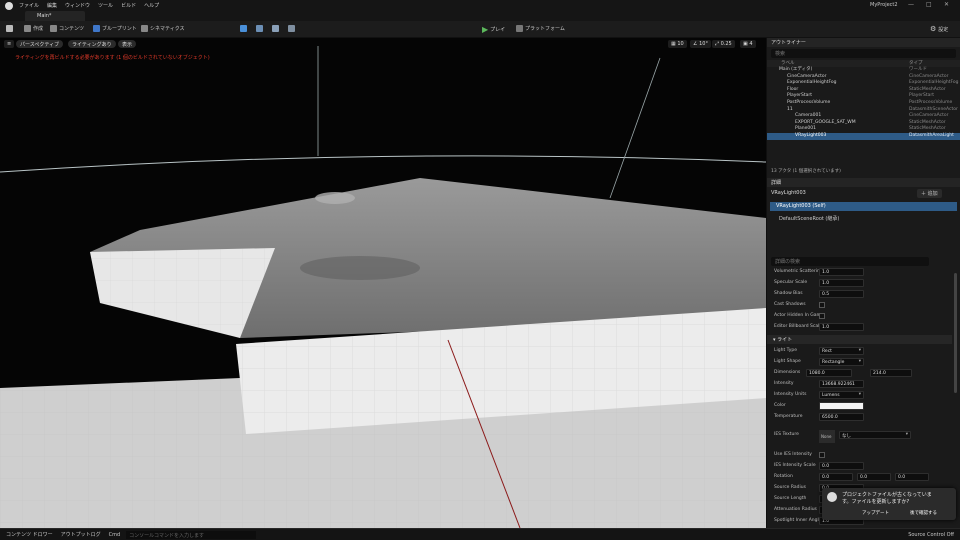 The width and height of the screenshot is (960, 540). I want to click on content-drawer-button: コンテンツ ドロワー, so click(29, 534).